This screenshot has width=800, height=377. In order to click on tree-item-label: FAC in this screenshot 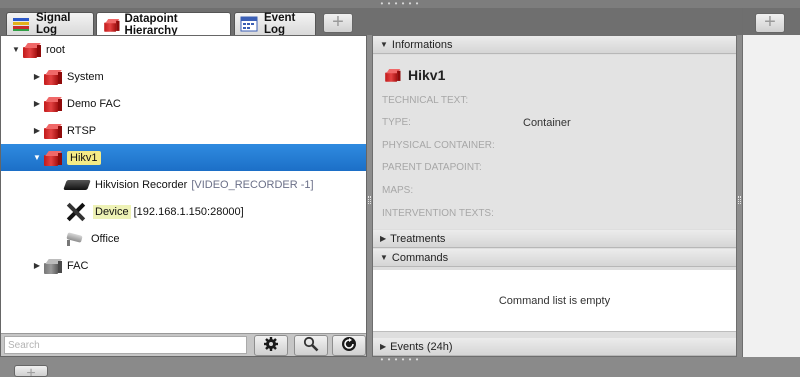, I will do `click(78, 265)`.